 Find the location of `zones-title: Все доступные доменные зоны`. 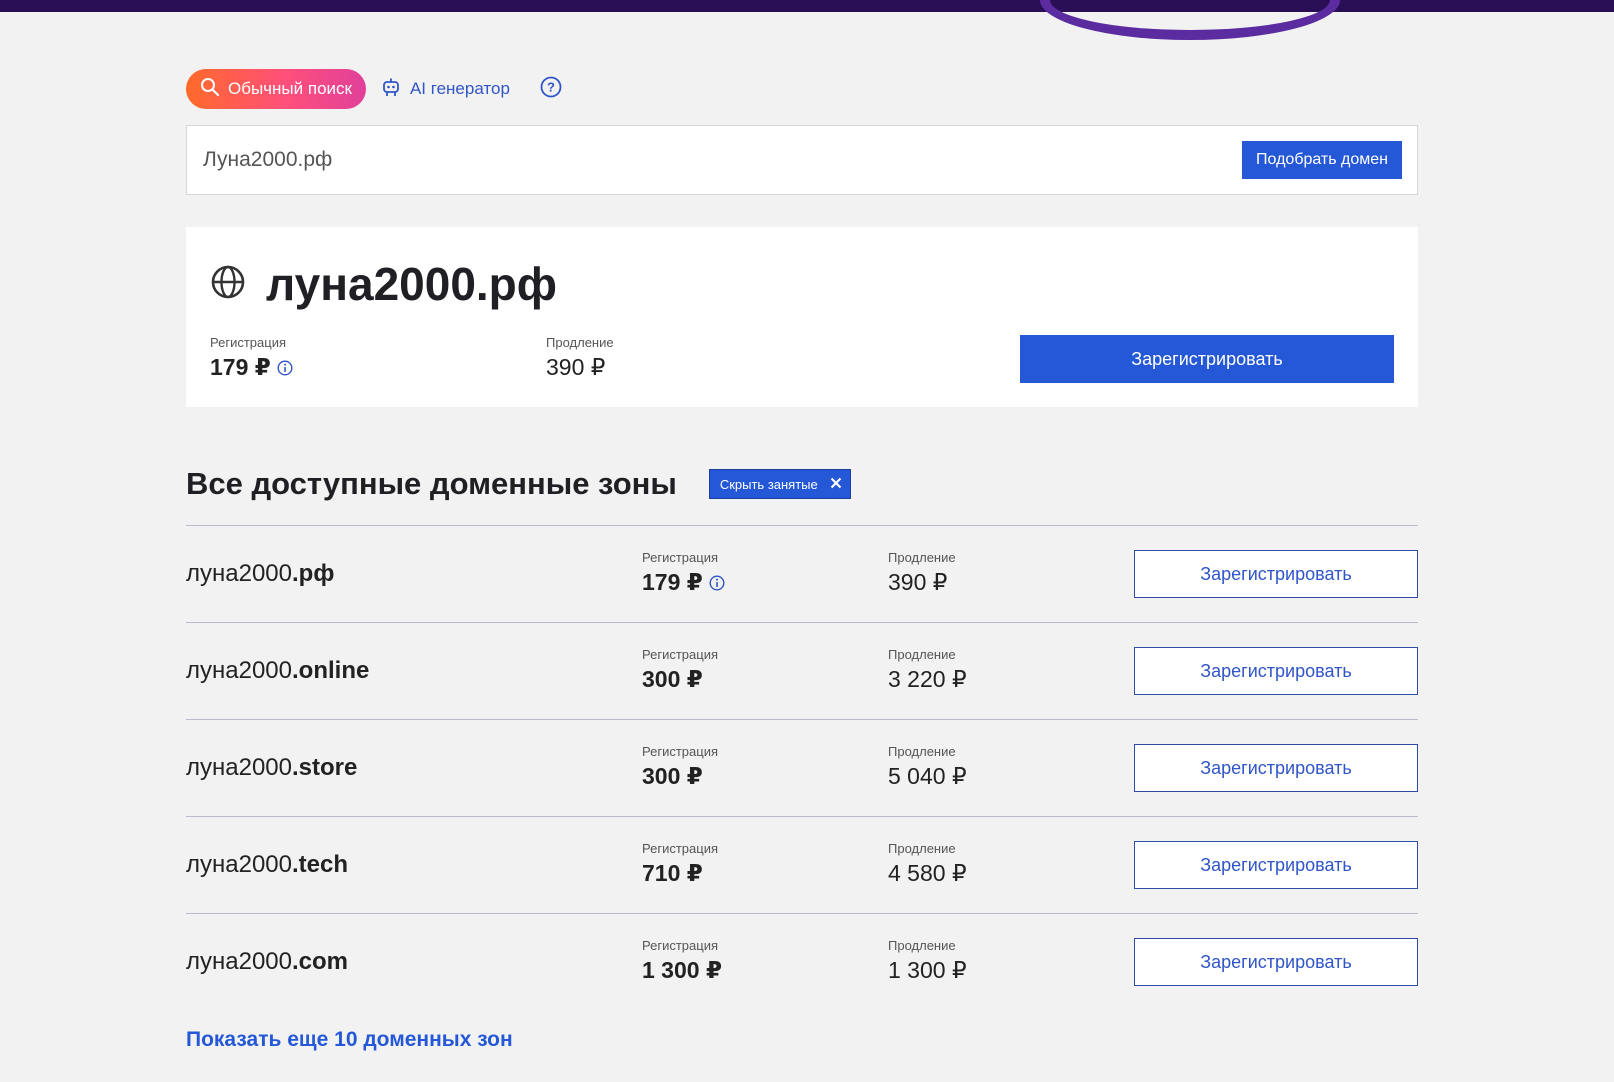

zones-title: Все доступные доменные зоны is located at coordinates (431, 483).